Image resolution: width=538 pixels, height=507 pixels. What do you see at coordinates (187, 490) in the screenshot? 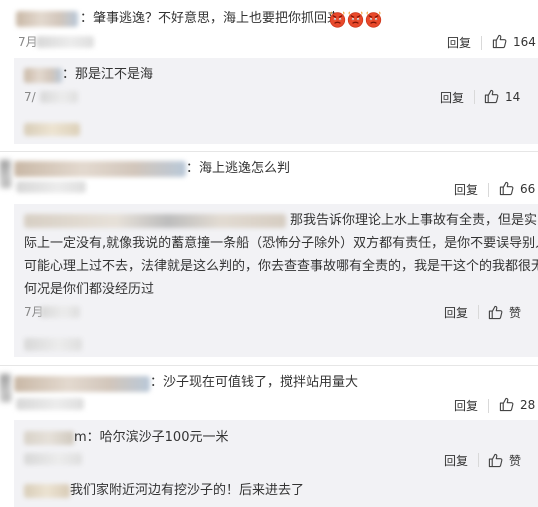
I see `reply-text: 我们家附近河边有挖沙子的！后来进去了` at bounding box center [187, 490].